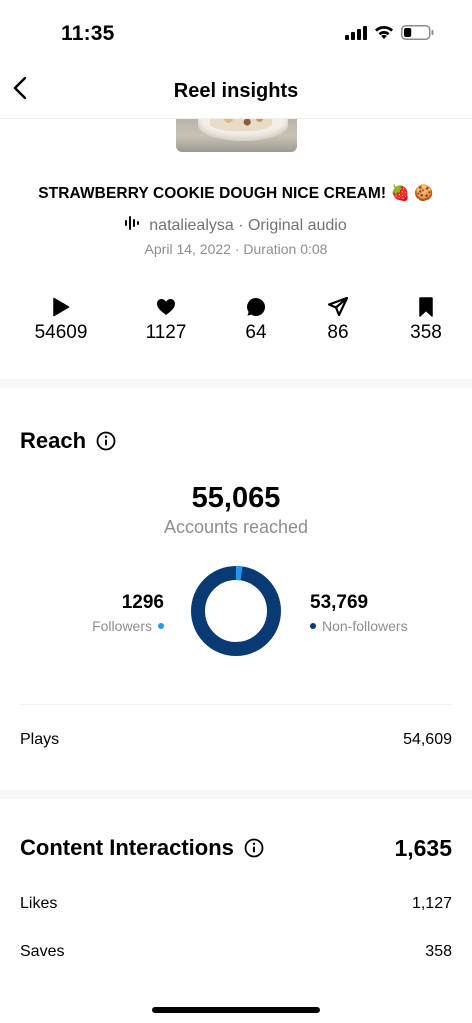  Describe the element at coordinates (166, 320) in the screenshot. I see `stat-likes: 1127` at that location.